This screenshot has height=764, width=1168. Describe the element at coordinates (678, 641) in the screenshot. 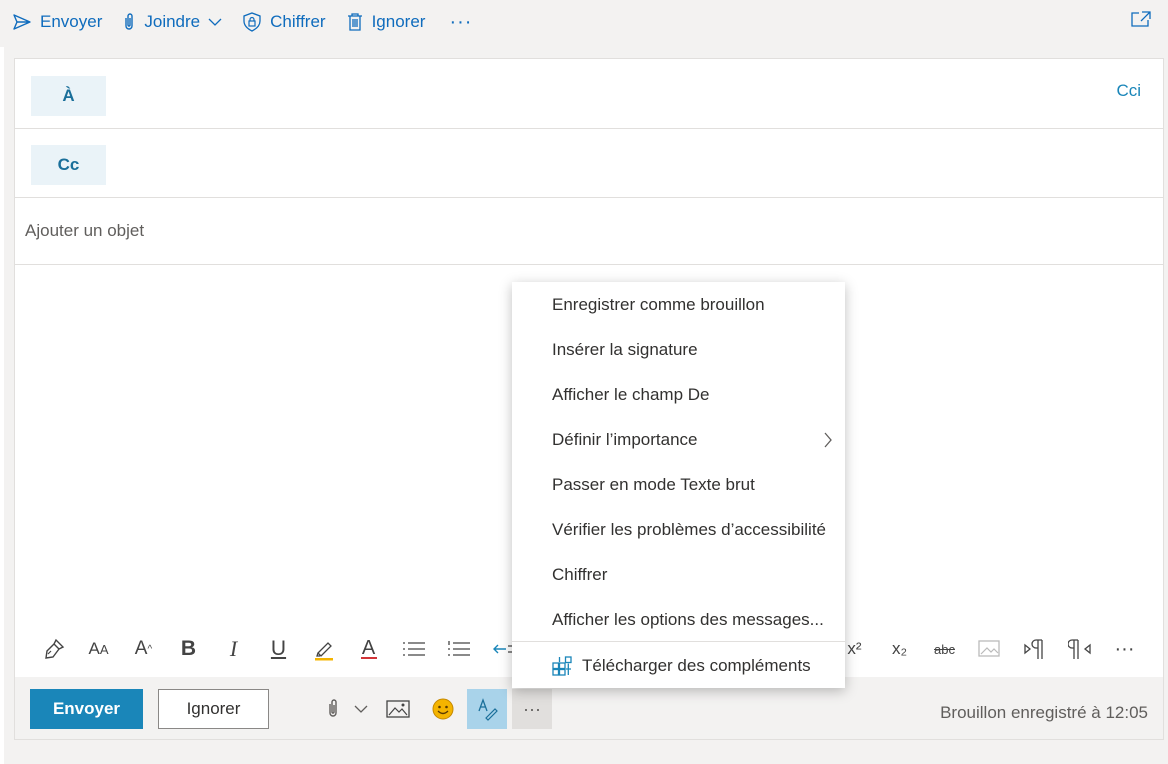

I see `menu-divider` at that location.